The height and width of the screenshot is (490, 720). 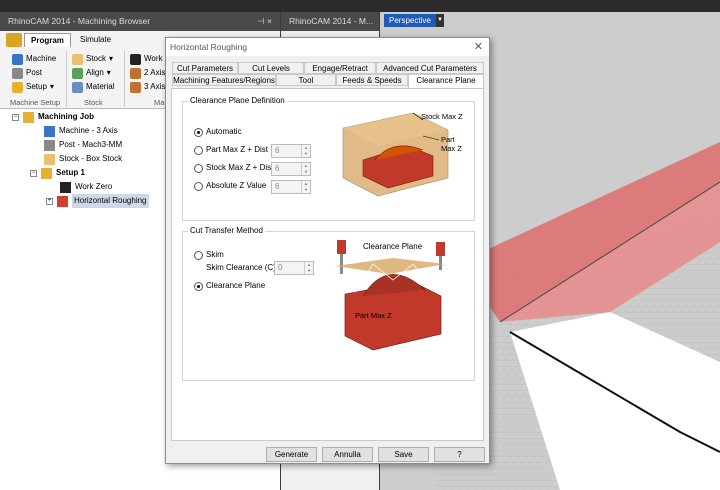 I want to click on skim-clearance-label: Skim Clearance (C), so click(x=241, y=268).